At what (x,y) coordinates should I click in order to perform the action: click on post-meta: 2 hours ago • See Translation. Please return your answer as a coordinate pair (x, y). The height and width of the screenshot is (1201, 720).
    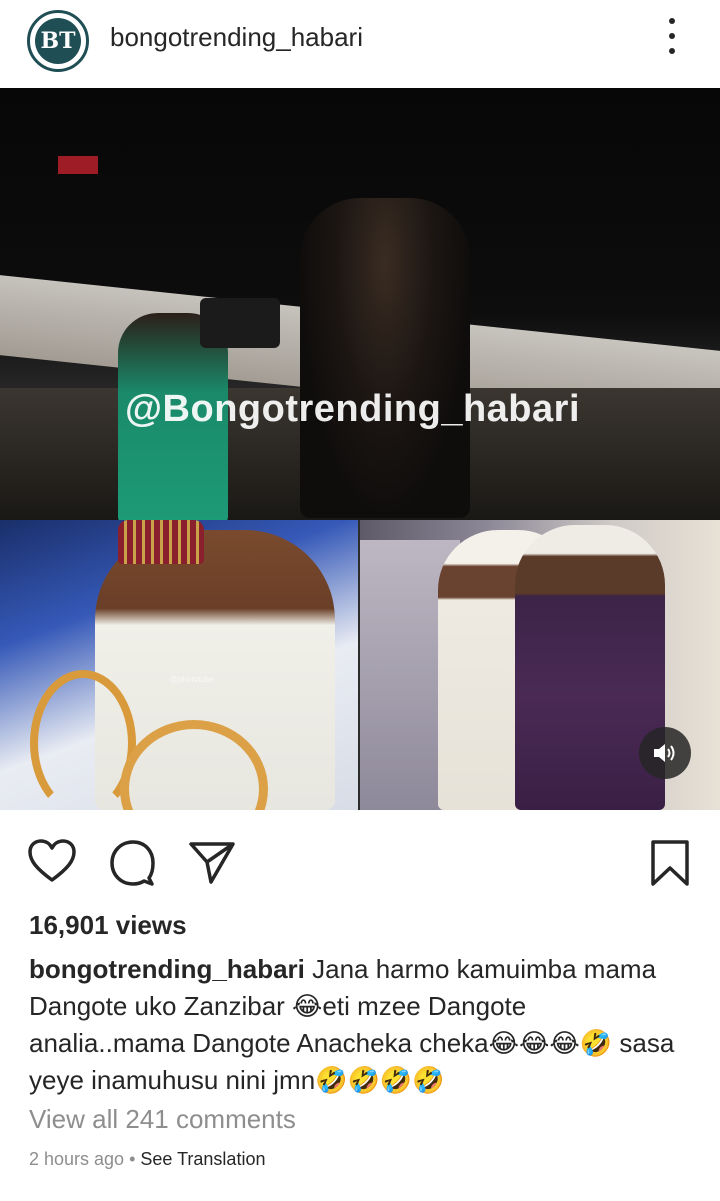
    Looking at the image, I should click on (147, 1159).